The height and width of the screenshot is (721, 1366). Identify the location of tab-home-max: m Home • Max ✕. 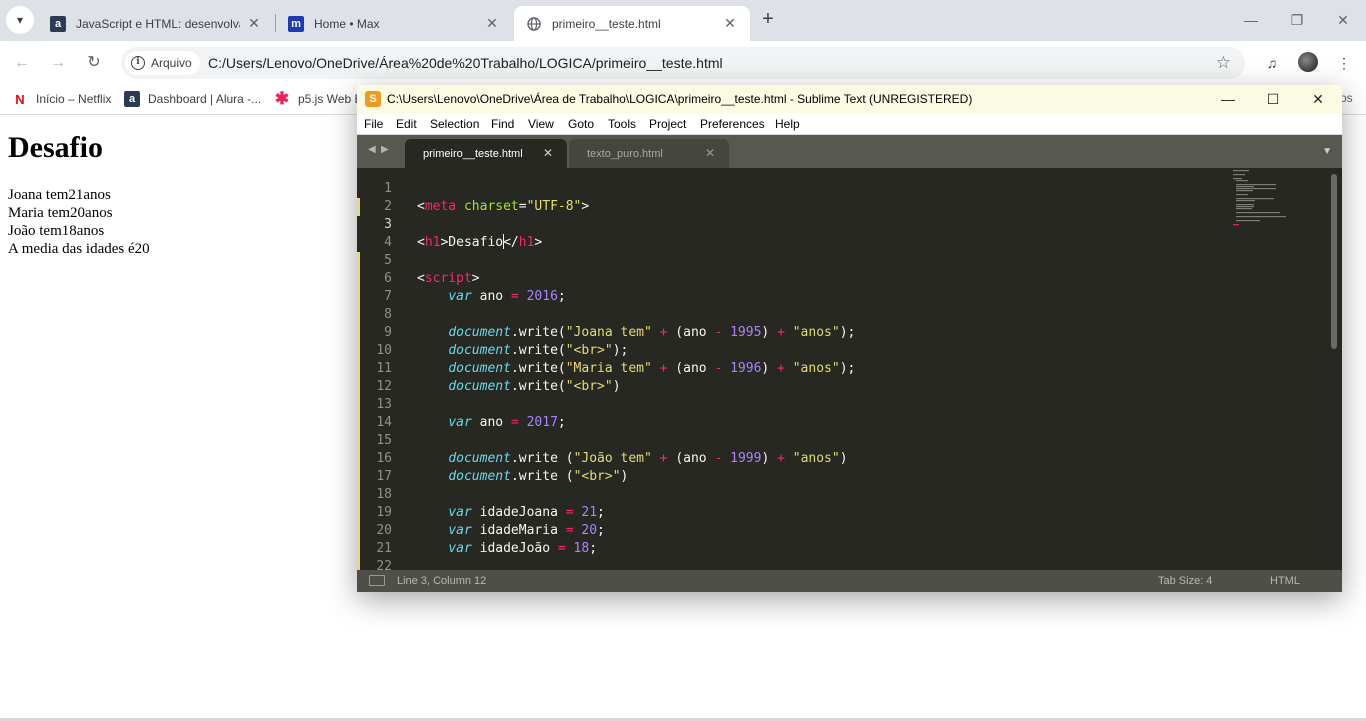
(394, 23).